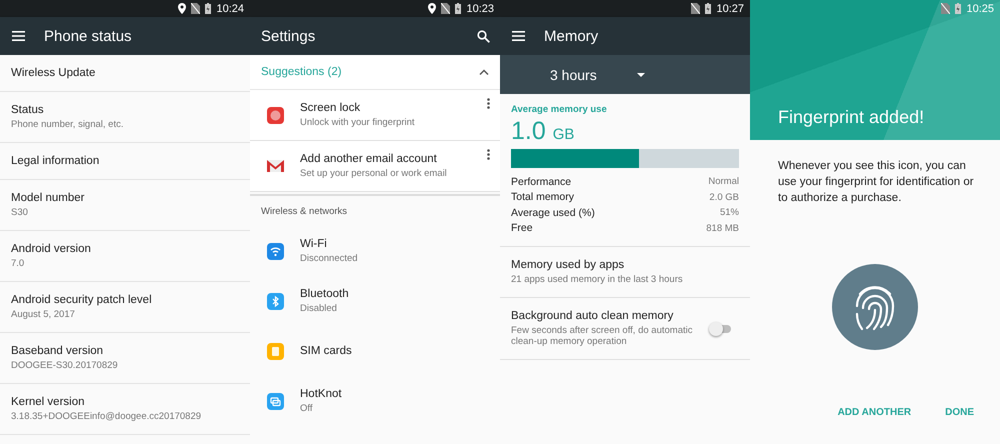 The height and width of the screenshot is (444, 1000). What do you see at coordinates (65, 365) in the screenshot?
I see `item-summary: DOOGEE-S30.20170829` at bounding box center [65, 365].